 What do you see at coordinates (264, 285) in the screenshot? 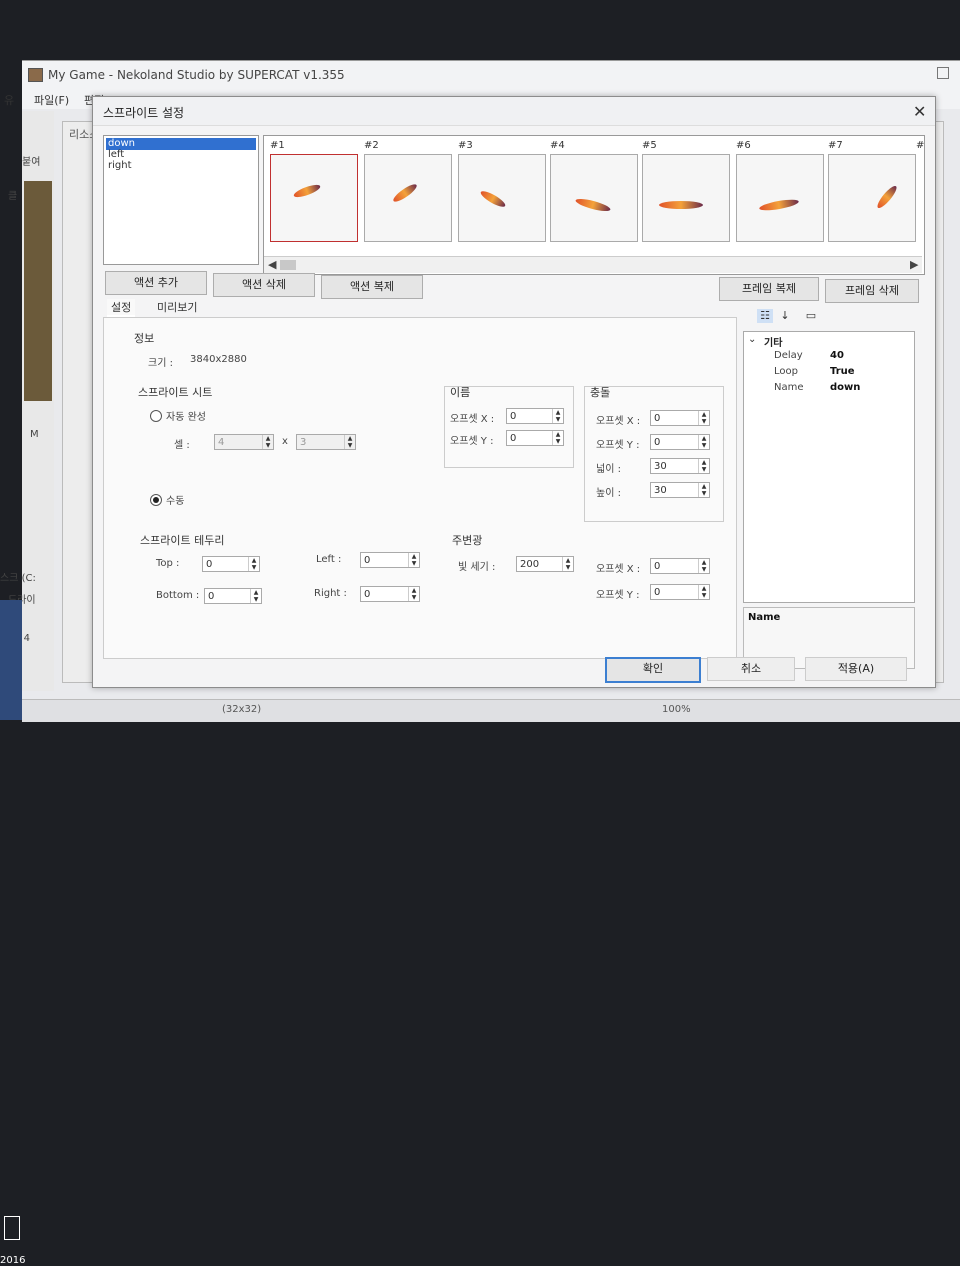
I see `delete-action-button: 액션 삭제` at bounding box center [264, 285].